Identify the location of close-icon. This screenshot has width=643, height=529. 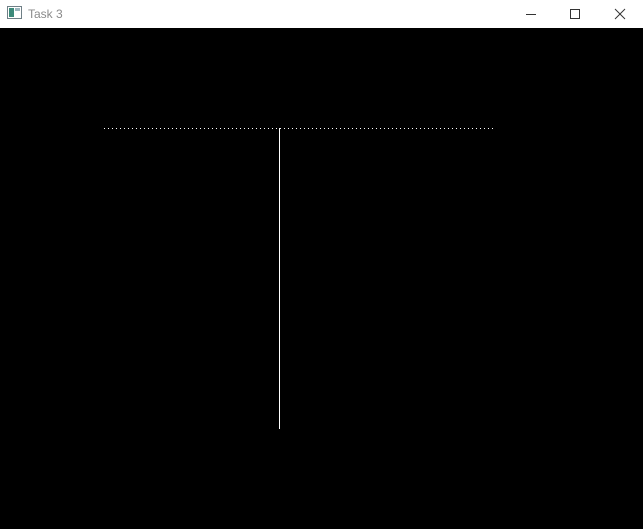
(620, 14).